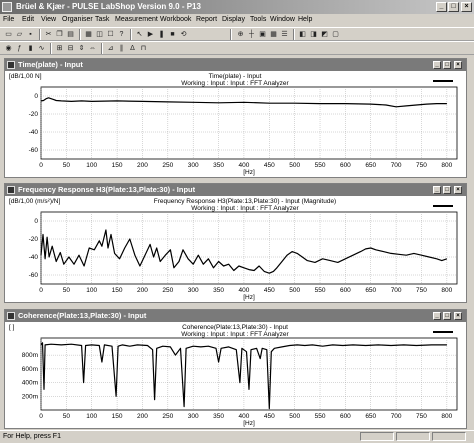 Image resolution: width=474 pixels, height=443 pixels. What do you see at coordinates (8, 48) in the screenshot?
I see `measurement-icon: ◉` at bounding box center [8, 48].